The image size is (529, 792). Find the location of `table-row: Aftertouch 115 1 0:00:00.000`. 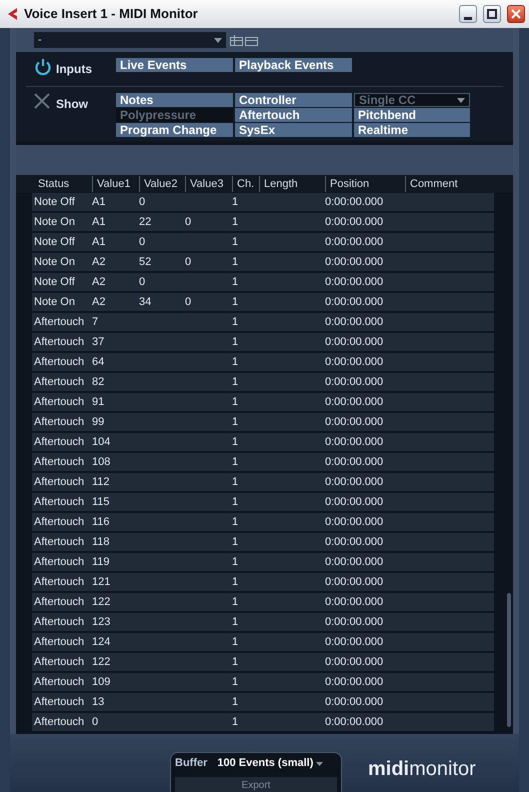

table-row: Aftertouch 115 1 0:00:00.000 is located at coordinates (263, 502).